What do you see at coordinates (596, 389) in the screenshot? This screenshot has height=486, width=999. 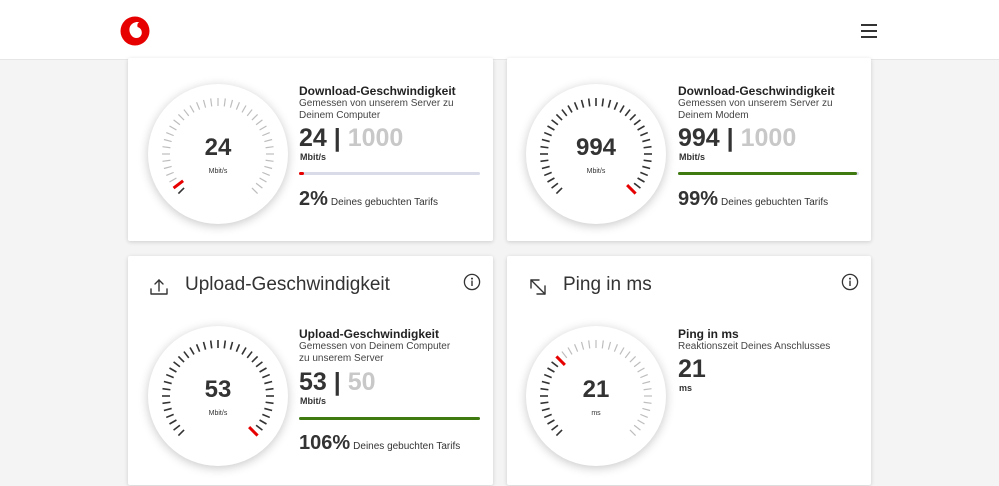 I see `gauge-value: 21` at bounding box center [596, 389].